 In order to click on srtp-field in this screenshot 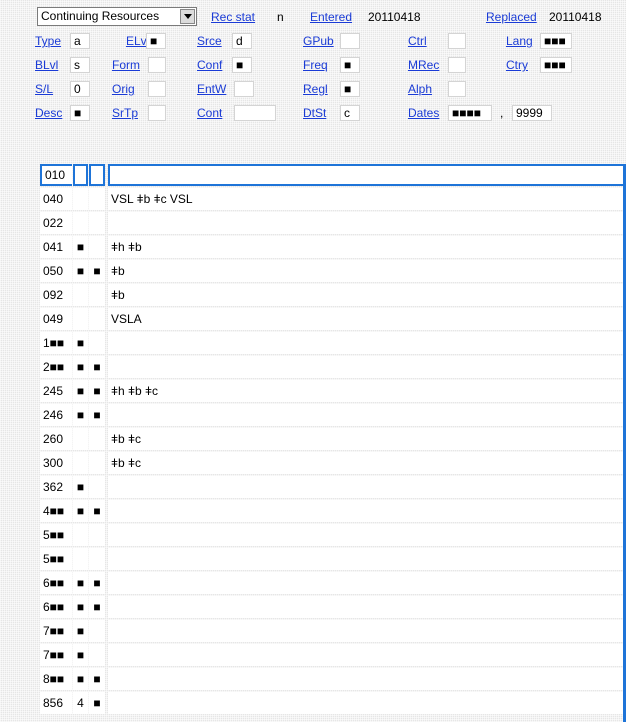, I will do `click(157, 113)`.